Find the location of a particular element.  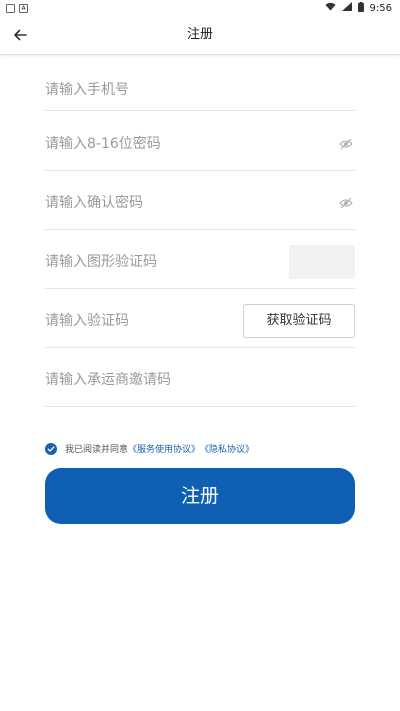

agreement-checkbox is located at coordinates (51, 448).